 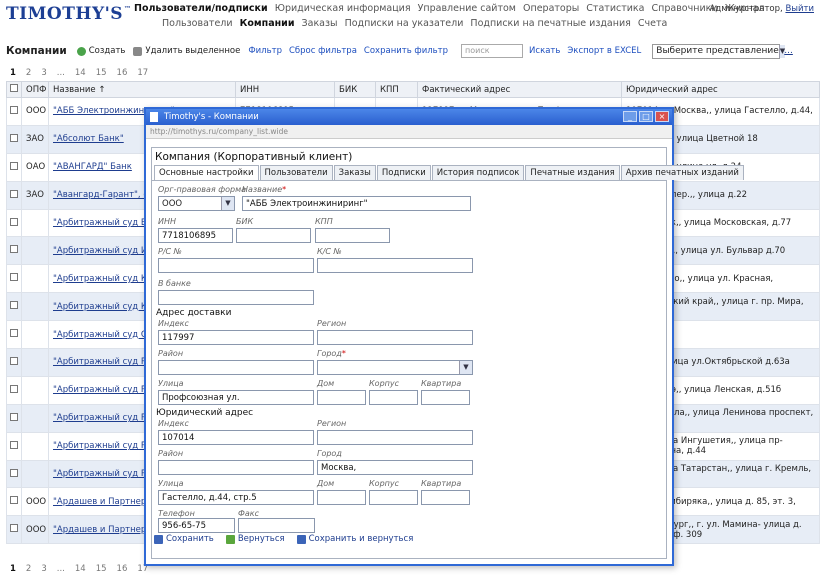 I want to click on column-header-legal-address: Юридический адрес, so click(x=720, y=89).